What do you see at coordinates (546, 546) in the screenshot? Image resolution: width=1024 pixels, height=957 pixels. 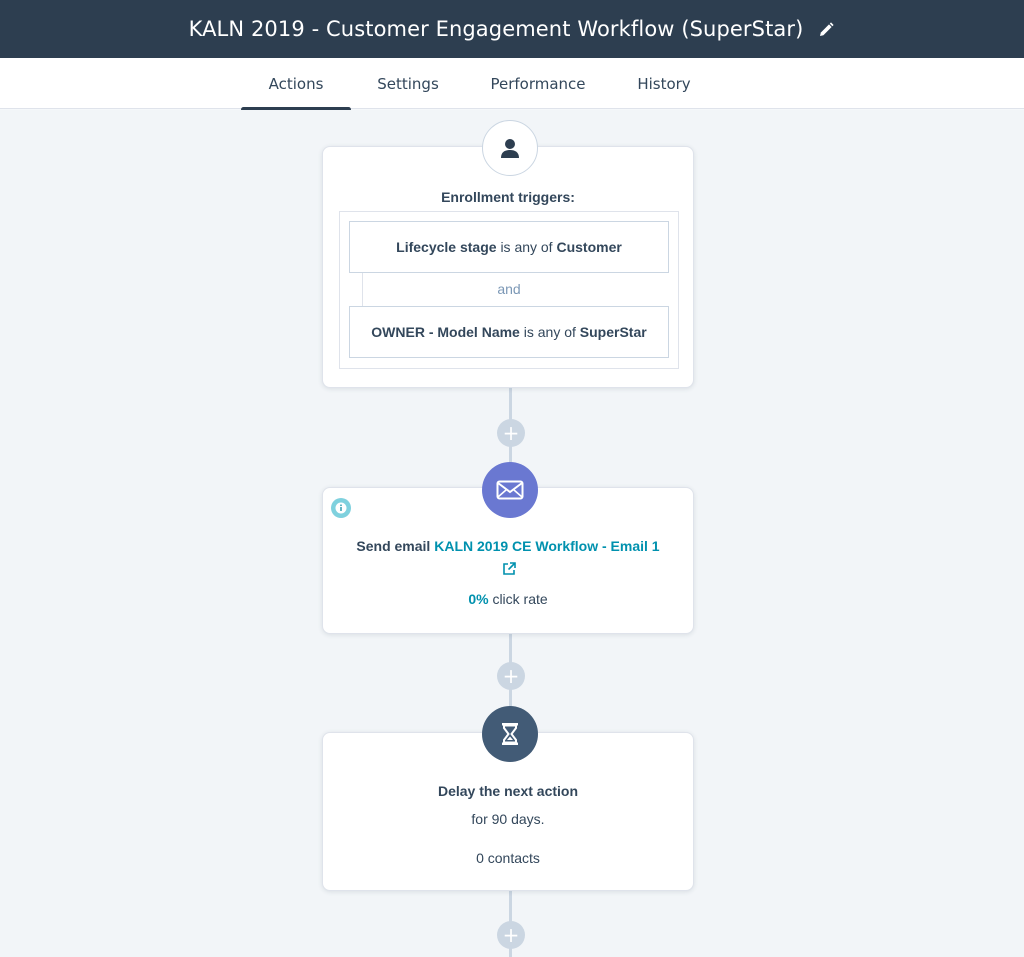 I see `email-name-link: KALN 2019 CE Workflow - Email 1` at bounding box center [546, 546].